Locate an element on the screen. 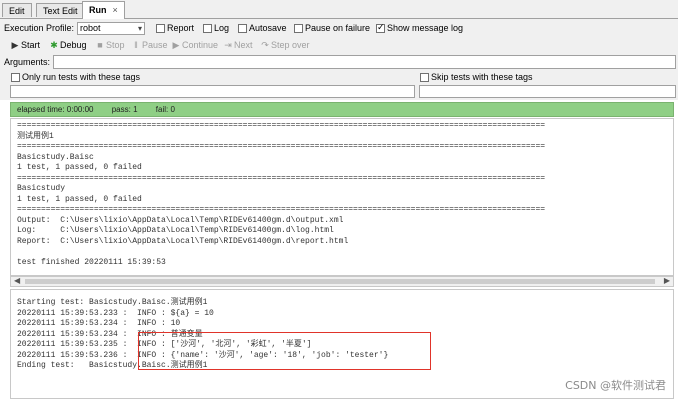 This screenshot has height=401, width=678. pause-on-failure-checkbox is located at coordinates (298, 28).